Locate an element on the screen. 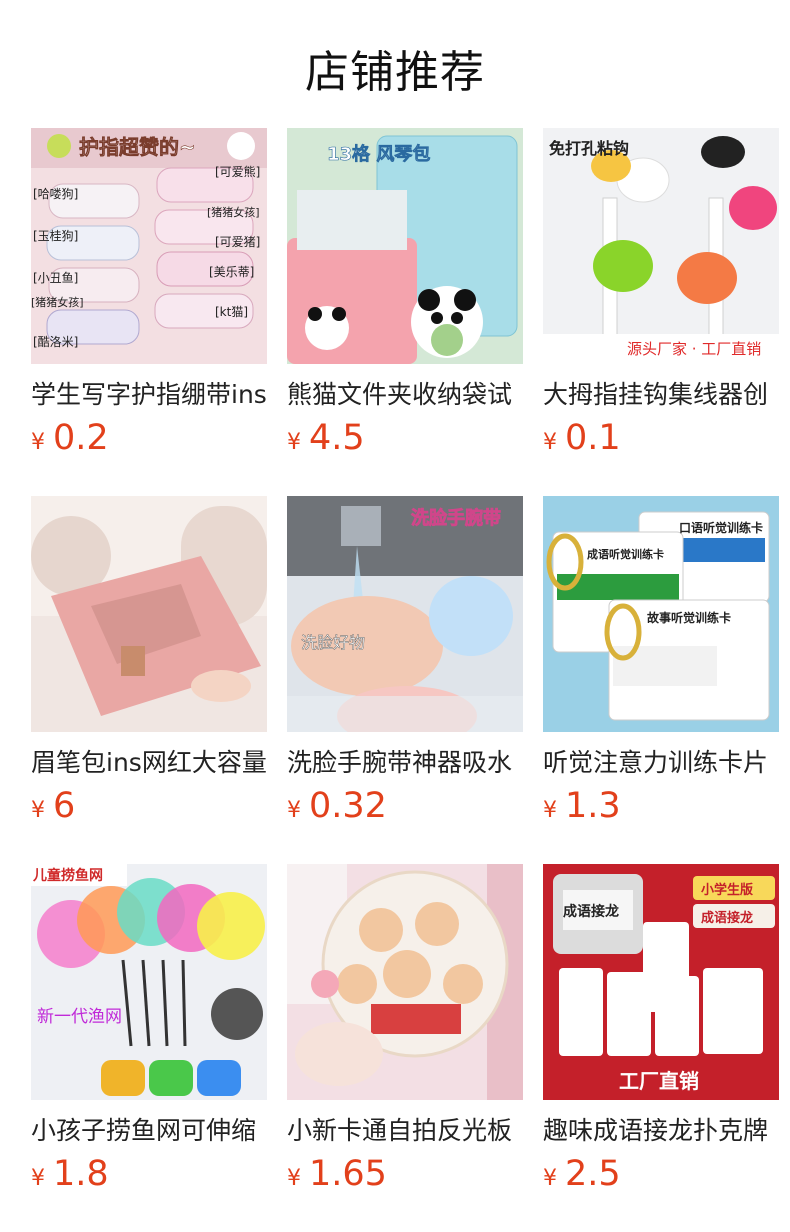  product-title: 熊猫文件夹收纳袋试 is located at coordinates (405, 395).